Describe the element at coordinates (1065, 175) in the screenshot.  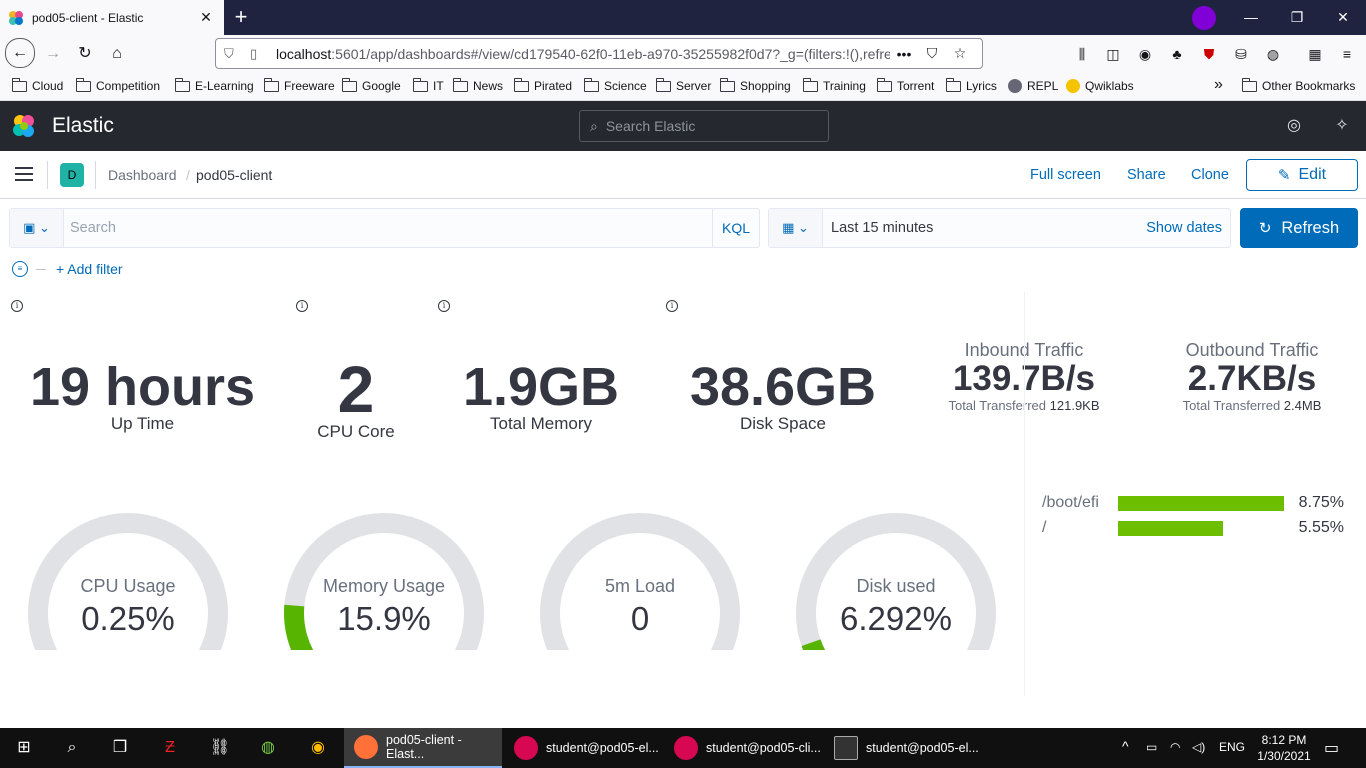
I see `full-screen-button: Full screen` at that location.